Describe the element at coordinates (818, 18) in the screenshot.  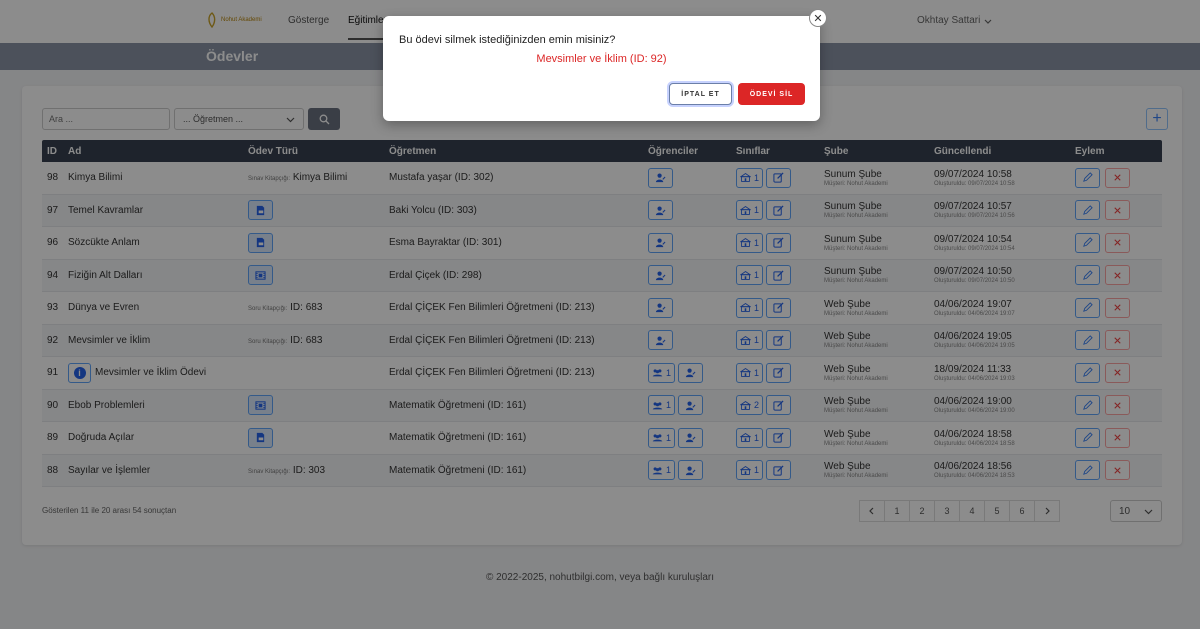
I see `close-icon: ✕` at that location.